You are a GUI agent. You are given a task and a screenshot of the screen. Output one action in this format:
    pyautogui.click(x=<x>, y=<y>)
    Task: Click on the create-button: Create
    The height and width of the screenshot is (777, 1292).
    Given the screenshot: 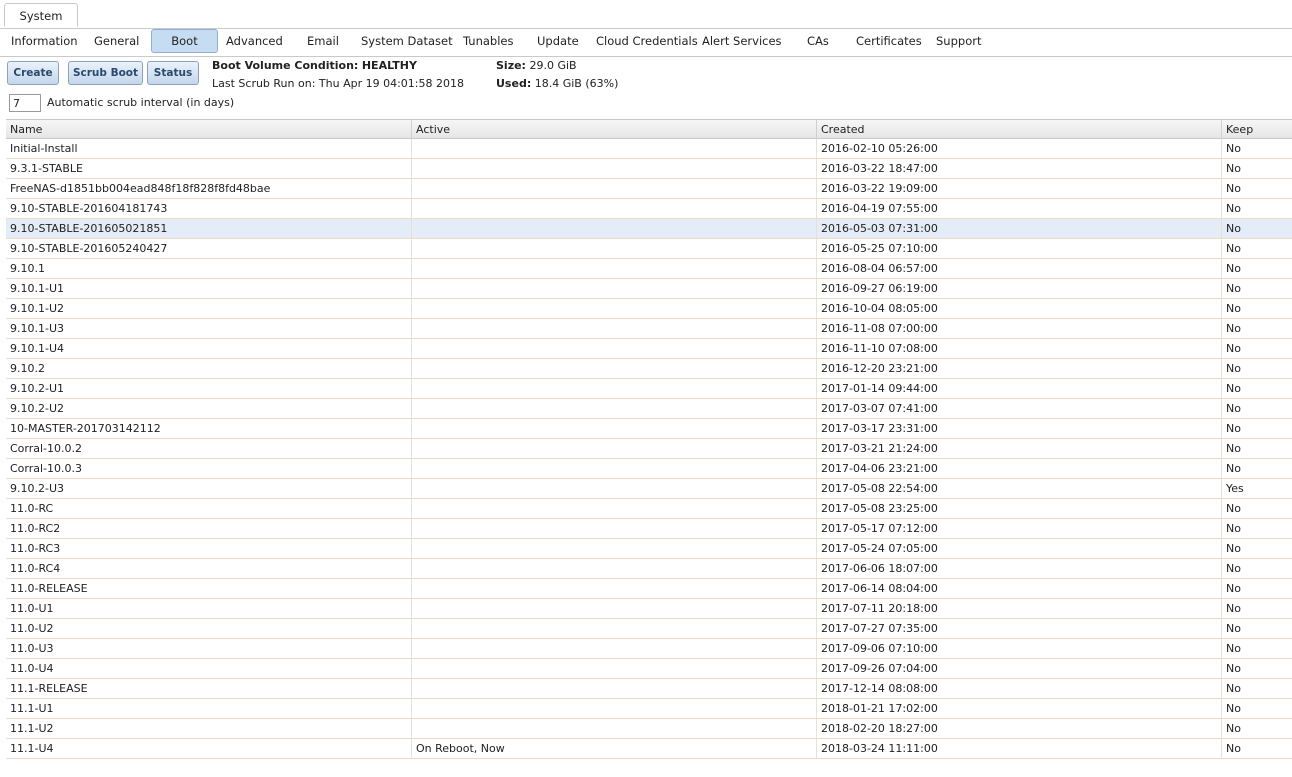 What is the action you would take?
    pyautogui.click(x=33, y=73)
    